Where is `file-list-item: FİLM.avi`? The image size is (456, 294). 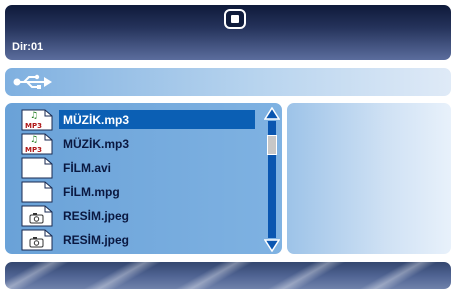
file-list-item: FİLM.avi is located at coordinates (139, 168).